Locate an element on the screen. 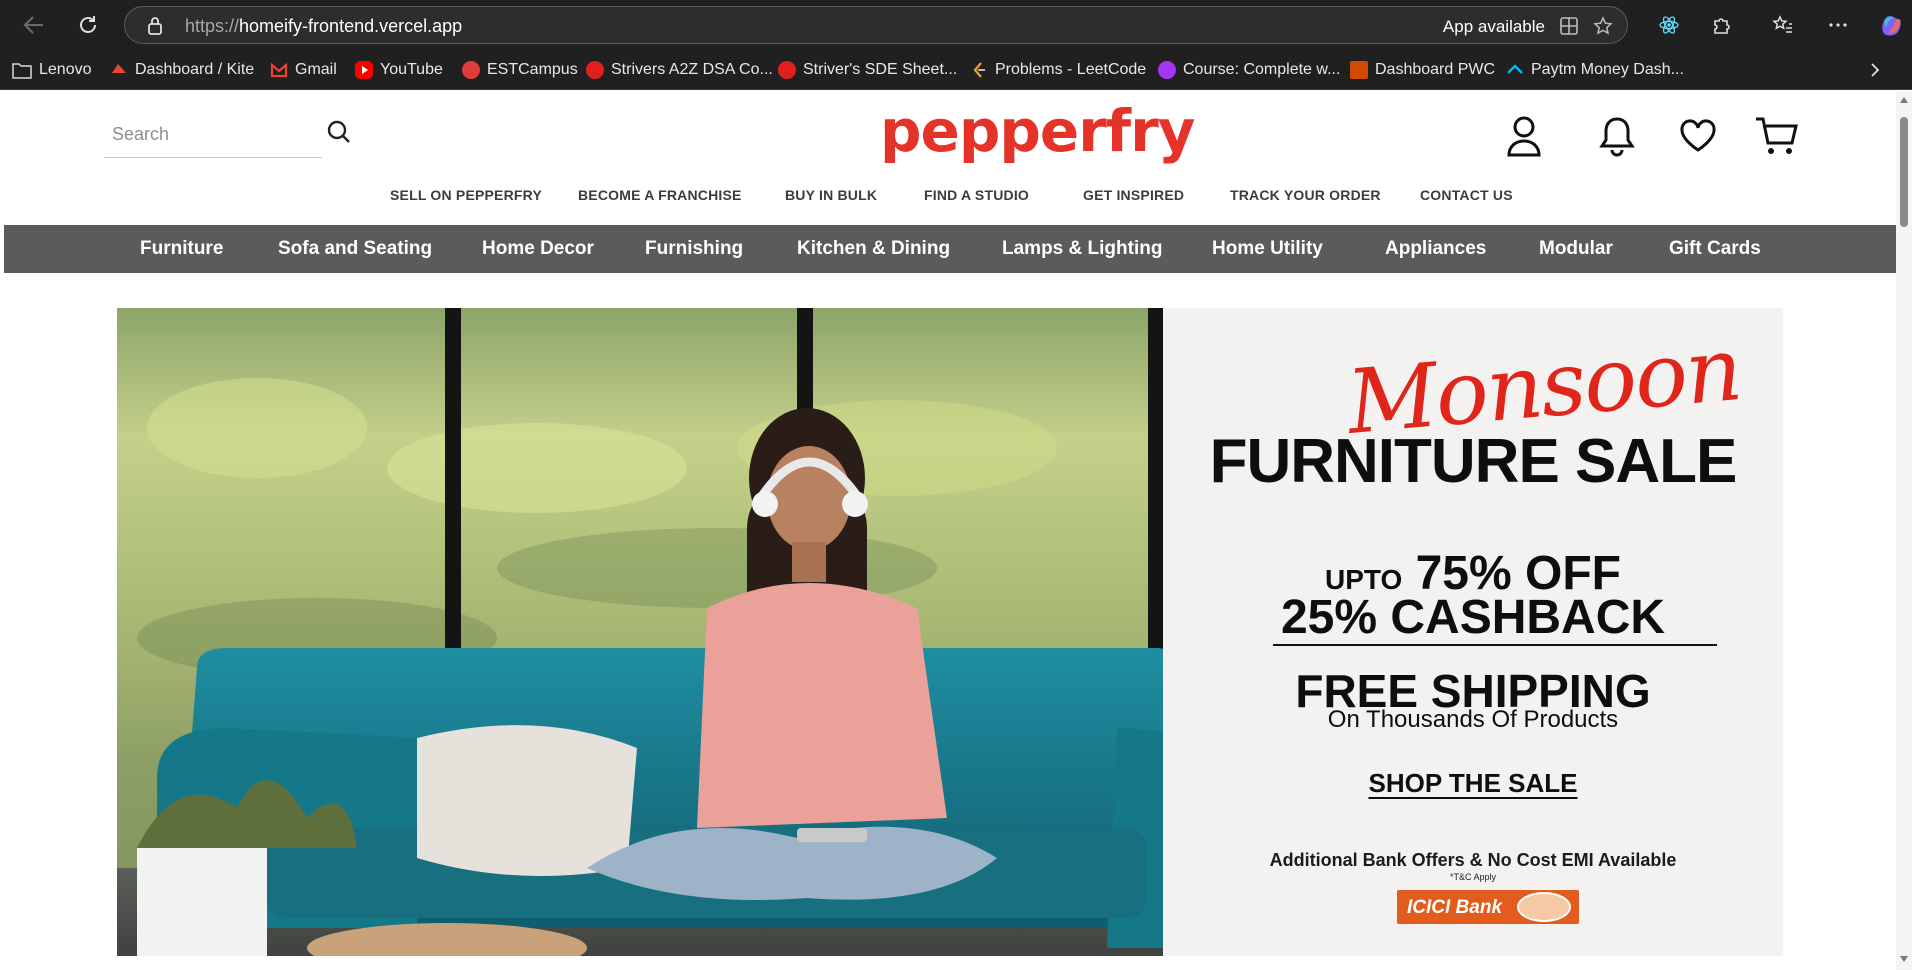 This screenshot has width=1912, height=970. cart-icon is located at coordinates (1777, 135).